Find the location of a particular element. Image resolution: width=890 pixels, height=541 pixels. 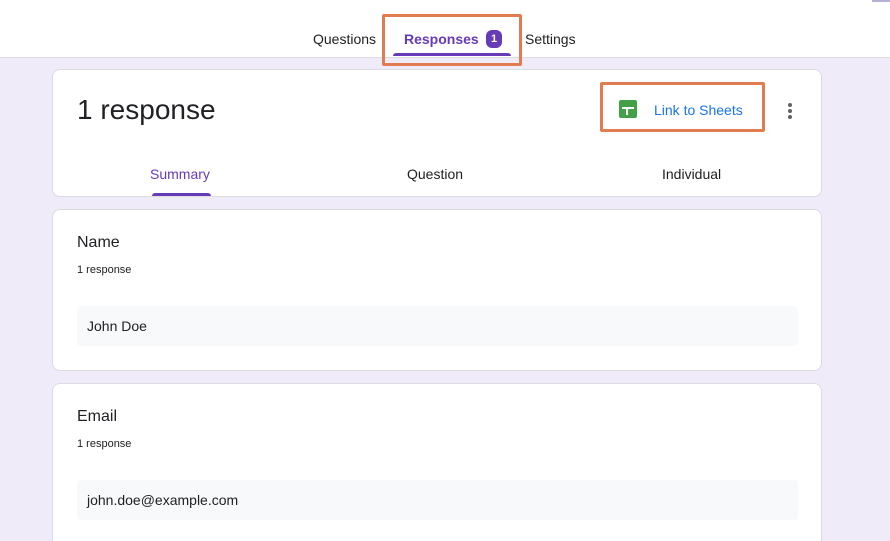

top-navigation-bar: Questions Responses 1 Settings is located at coordinates (445, 29).